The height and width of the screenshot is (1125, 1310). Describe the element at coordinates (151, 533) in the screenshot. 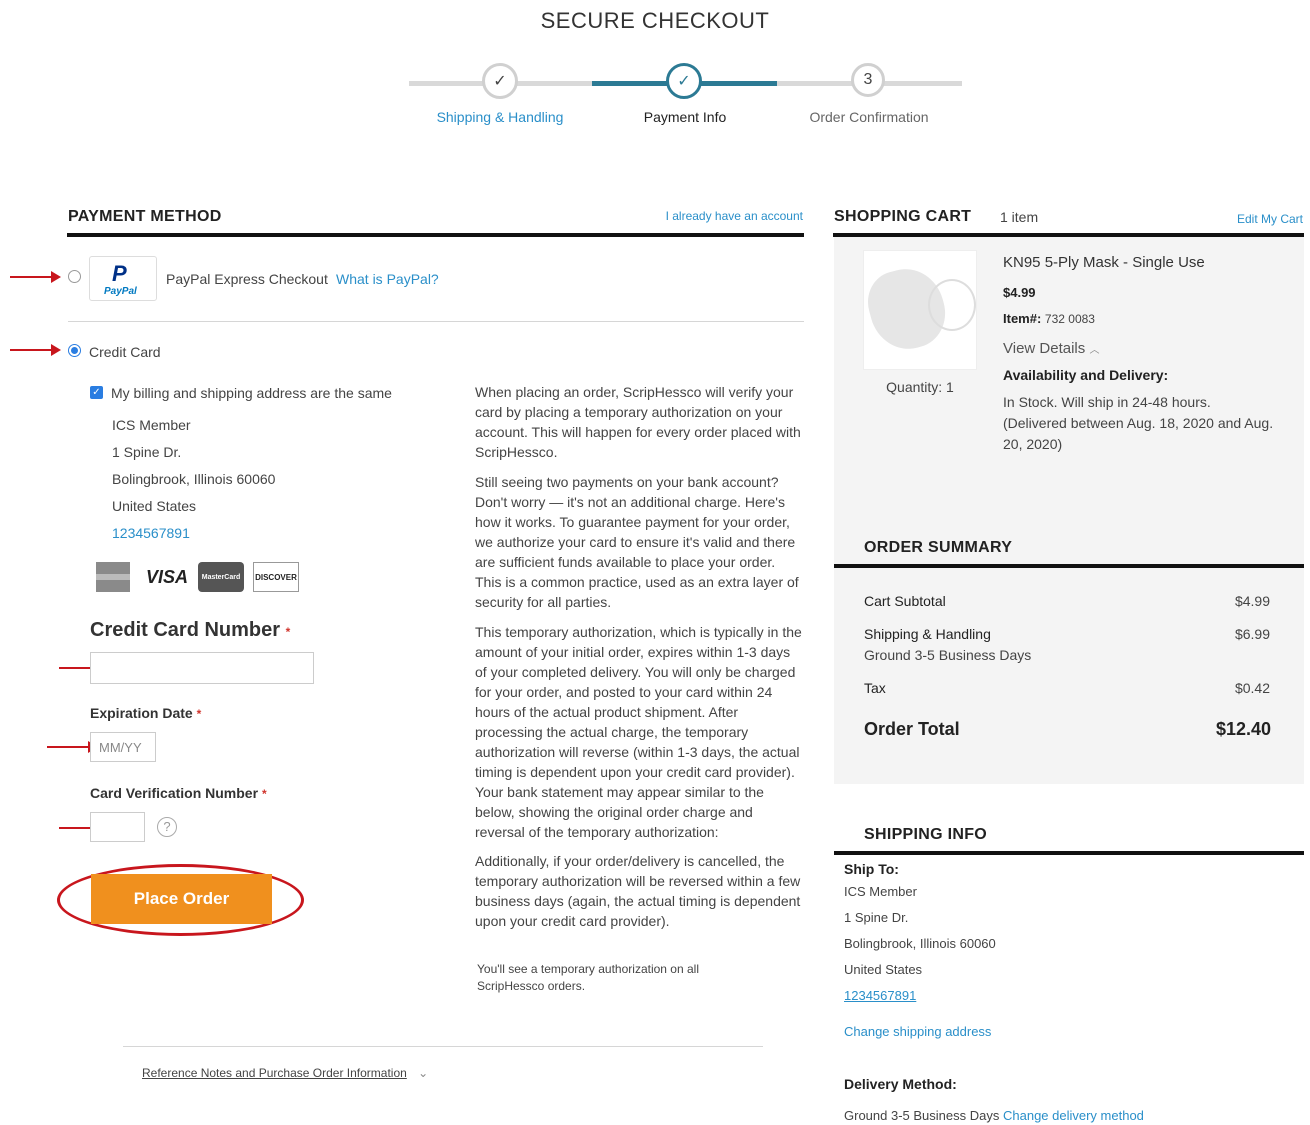

I see `billing-phone: 1234567891` at that location.